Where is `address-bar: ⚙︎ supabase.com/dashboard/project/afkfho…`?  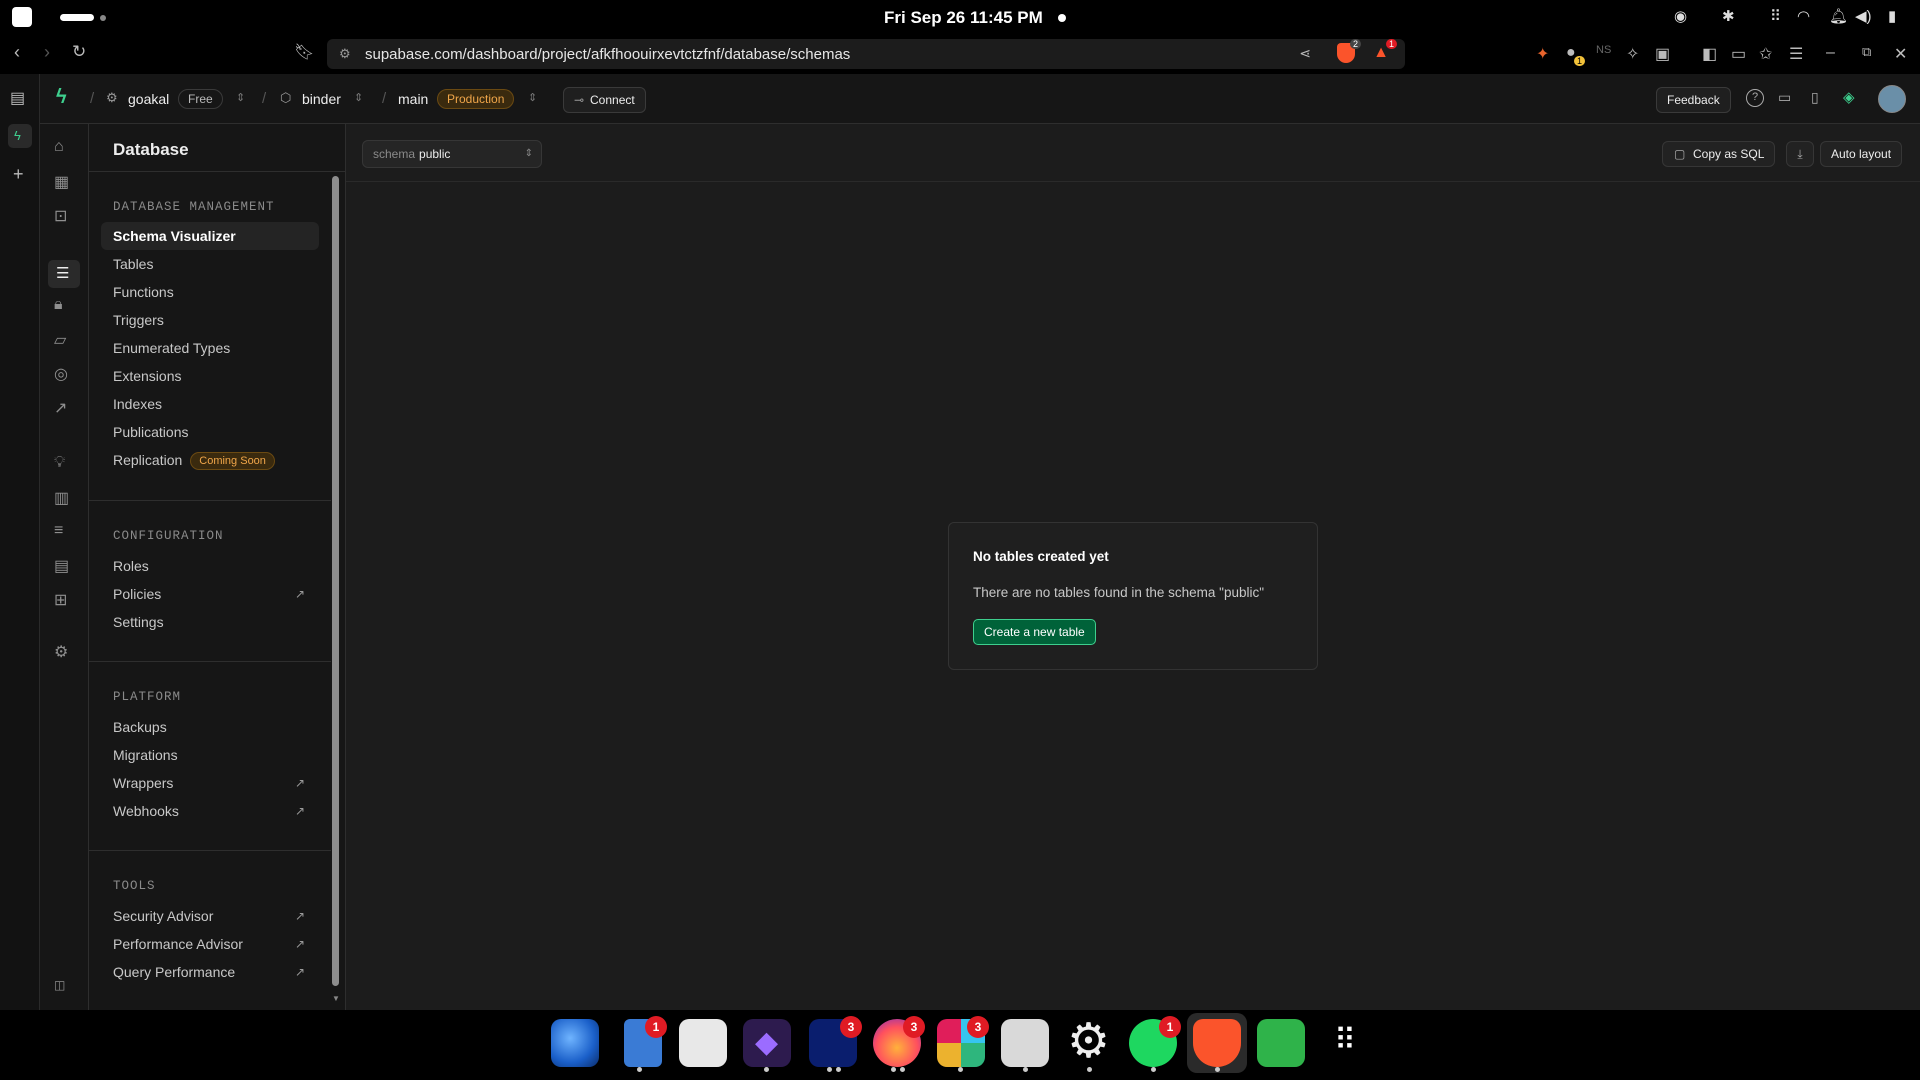 address-bar: ⚙︎ supabase.com/dashboard/project/afkfho… is located at coordinates (866, 54).